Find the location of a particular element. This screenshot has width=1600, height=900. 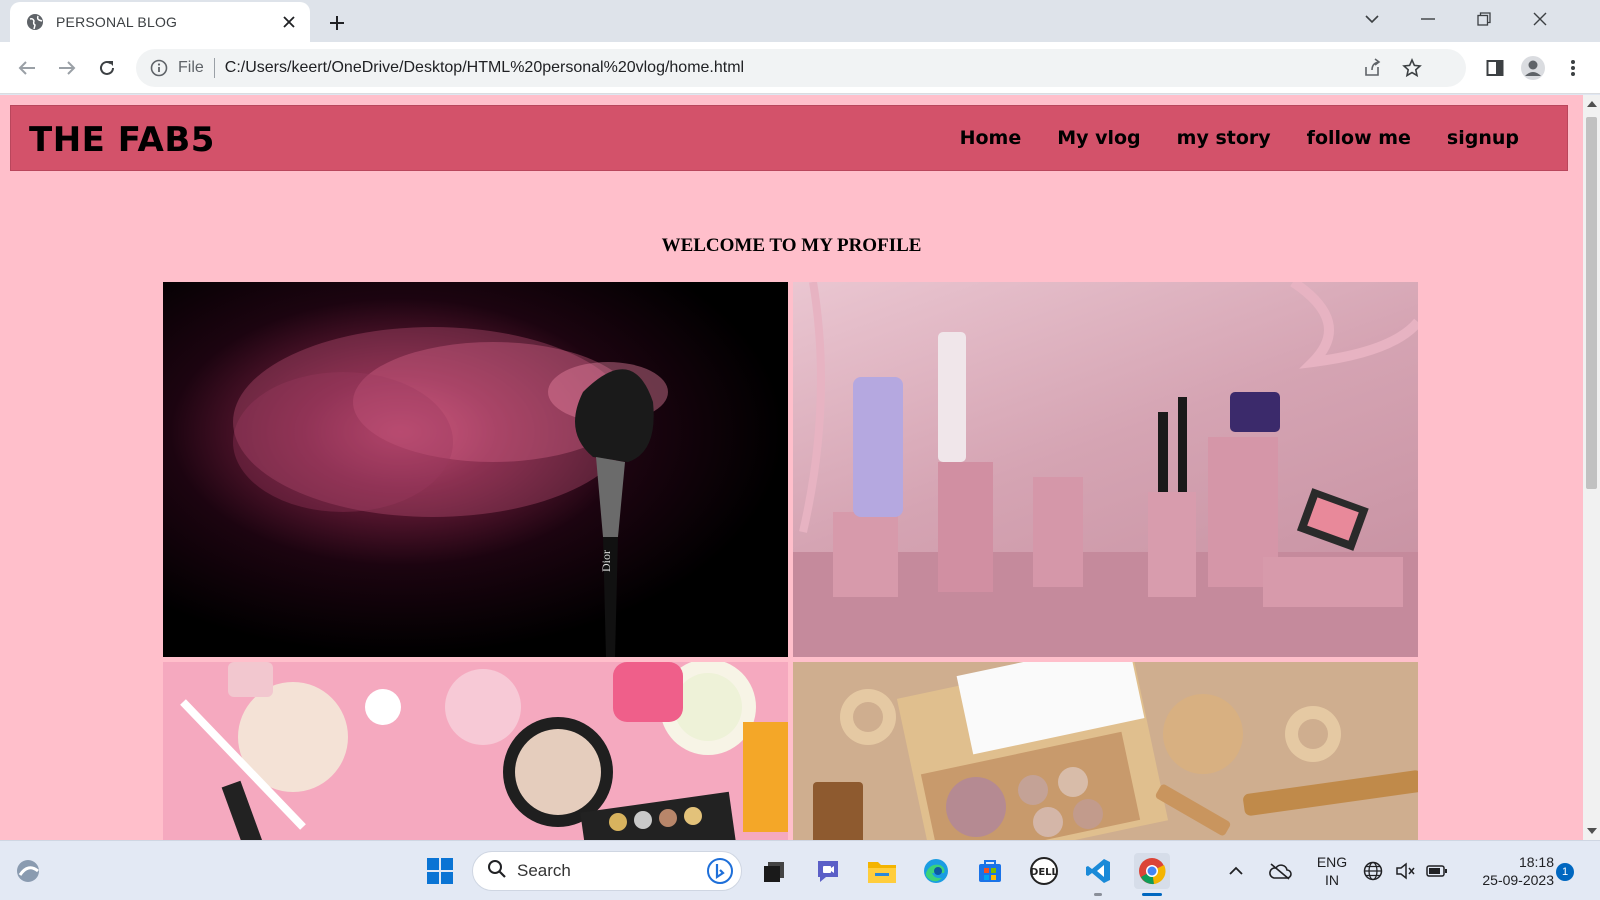

minimize-icon is located at coordinates (1428, 19).